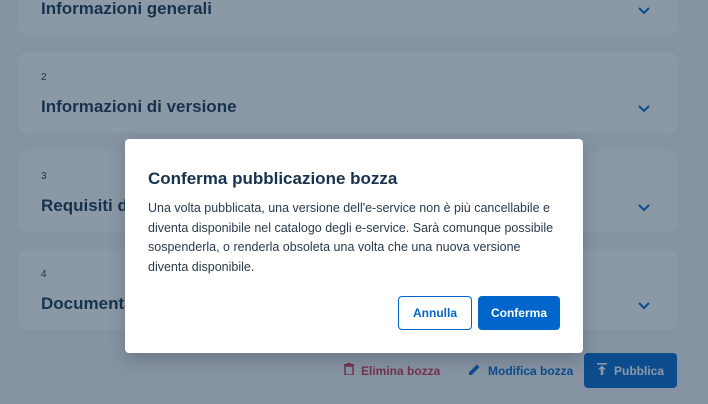  What do you see at coordinates (435, 313) in the screenshot?
I see `cancel-button: Annulla` at bounding box center [435, 313].